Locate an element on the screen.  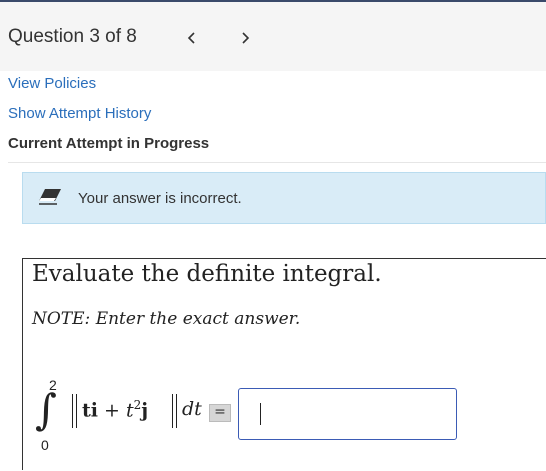
divider is located at coordinates (277, 162).